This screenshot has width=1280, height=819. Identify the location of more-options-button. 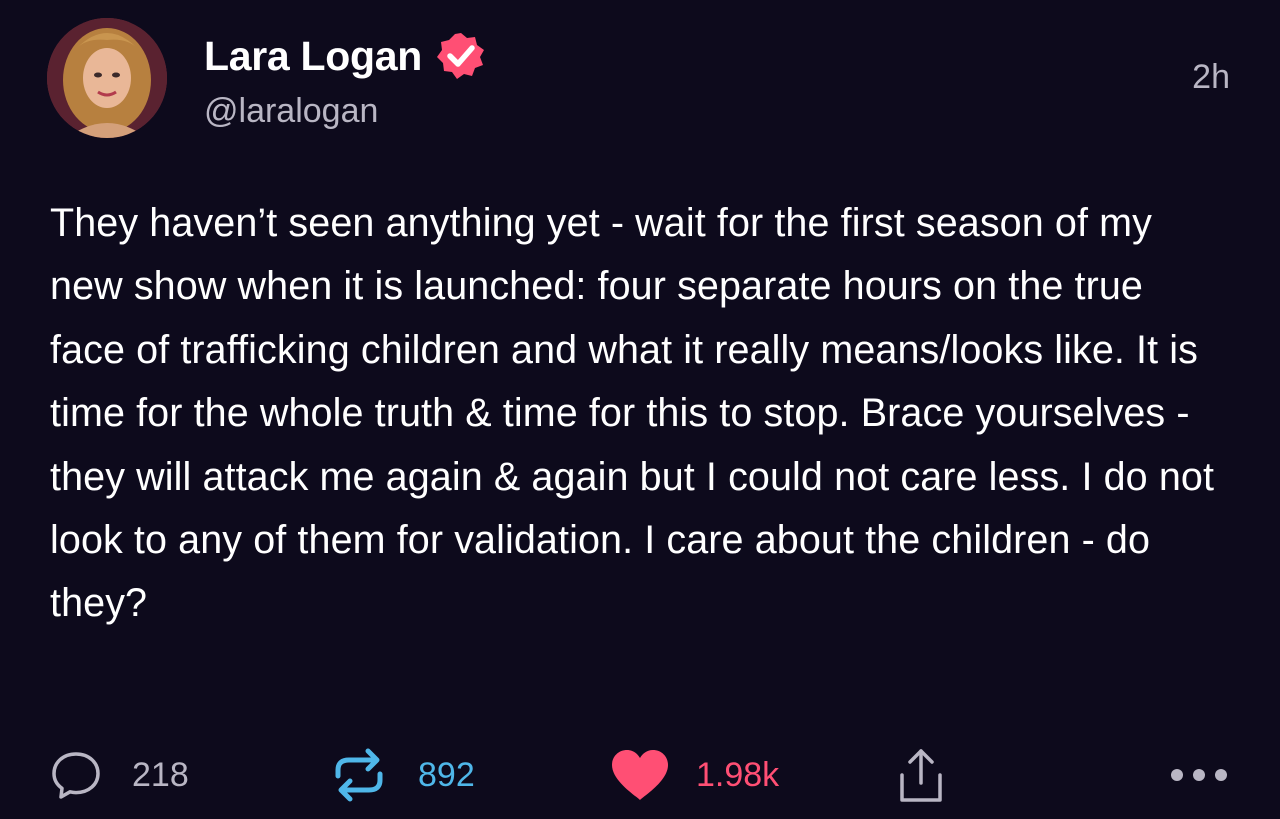
(1199, 775).